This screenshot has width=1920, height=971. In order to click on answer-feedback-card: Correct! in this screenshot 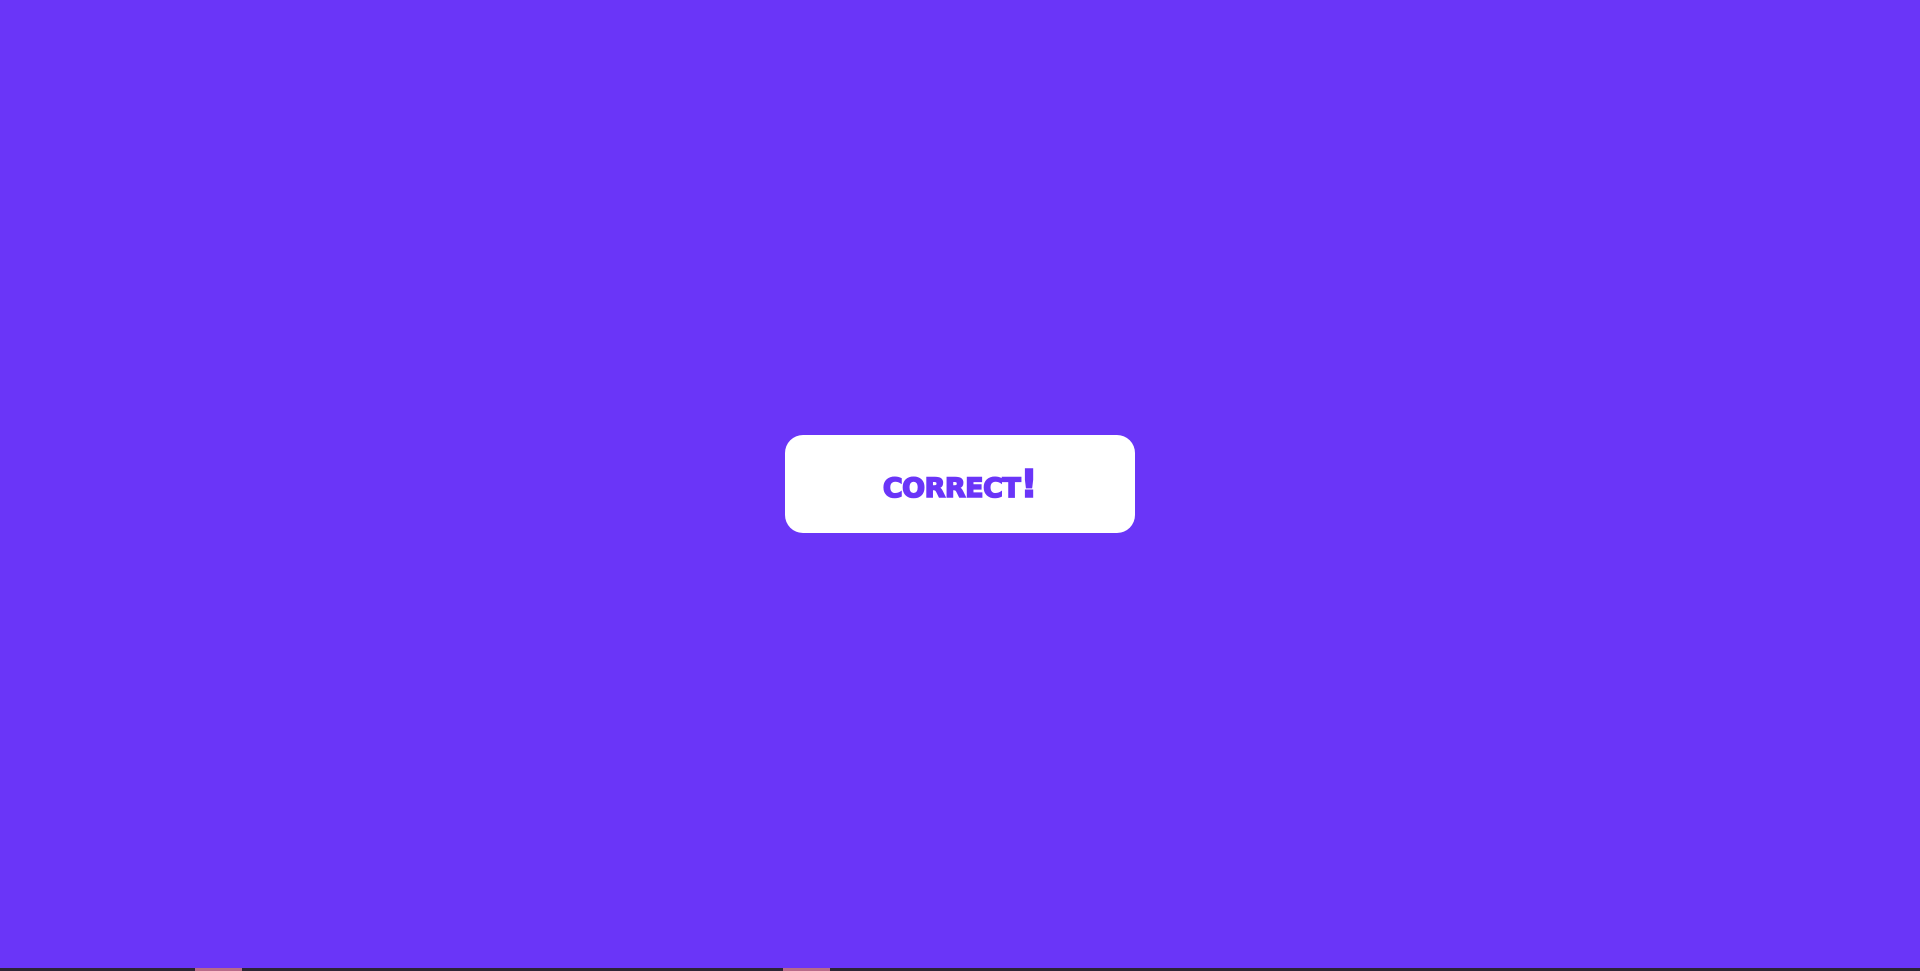, I will do `click(960, 484)`.